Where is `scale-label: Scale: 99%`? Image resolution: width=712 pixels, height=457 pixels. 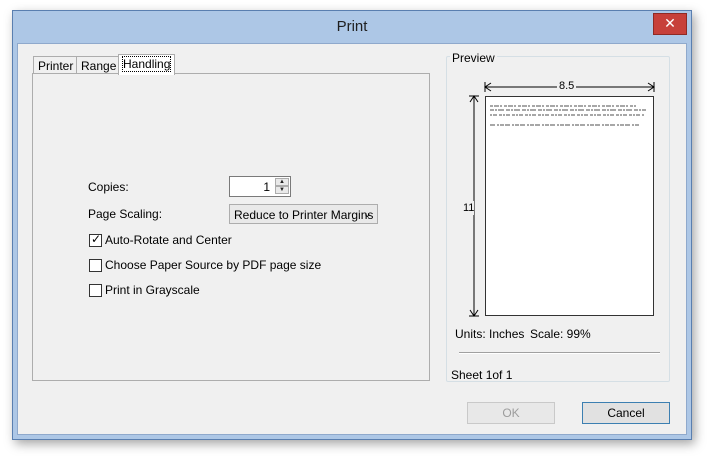
scale-label: Scale: 99% is located at coordinates (560, 334).